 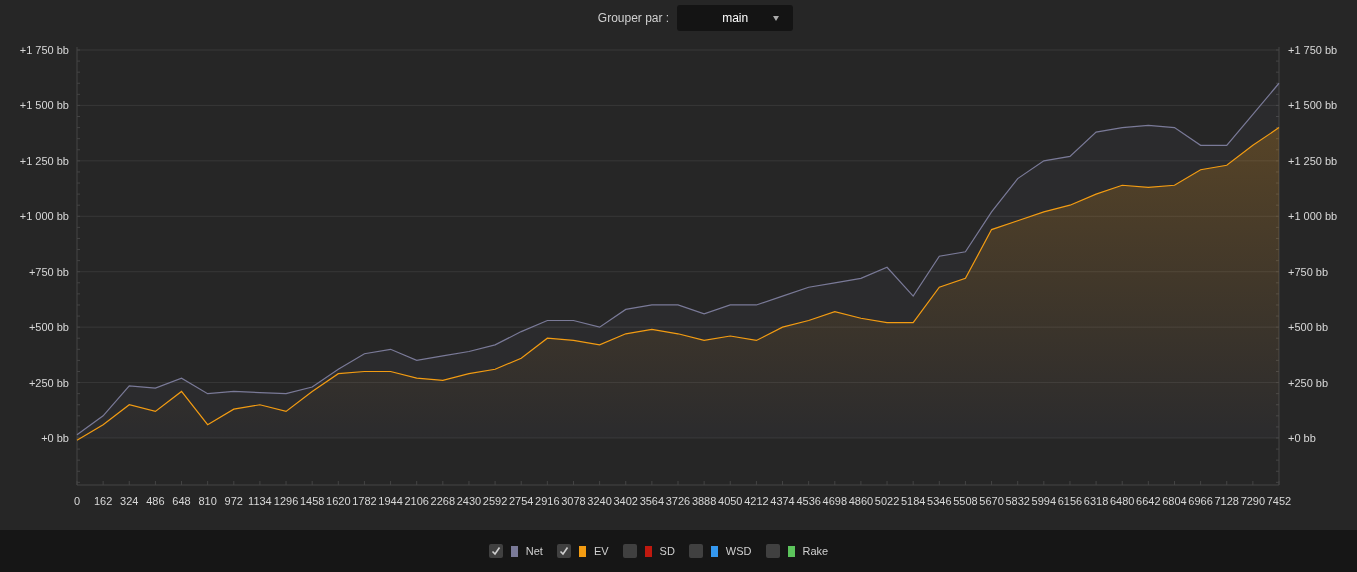 What do you see at coordinates (364, 501) in the screenshot?
I see `x-axis-label: 1782` at bounding box center [364, 501].